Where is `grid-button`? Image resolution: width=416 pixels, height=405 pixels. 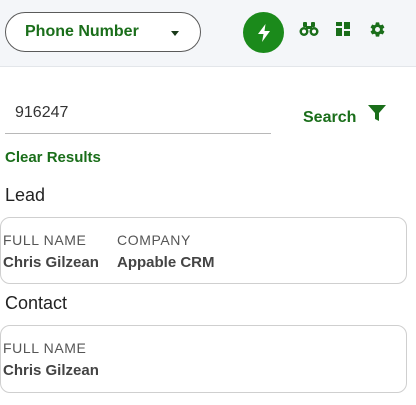 grid-button is located at coordinates (343, 29).